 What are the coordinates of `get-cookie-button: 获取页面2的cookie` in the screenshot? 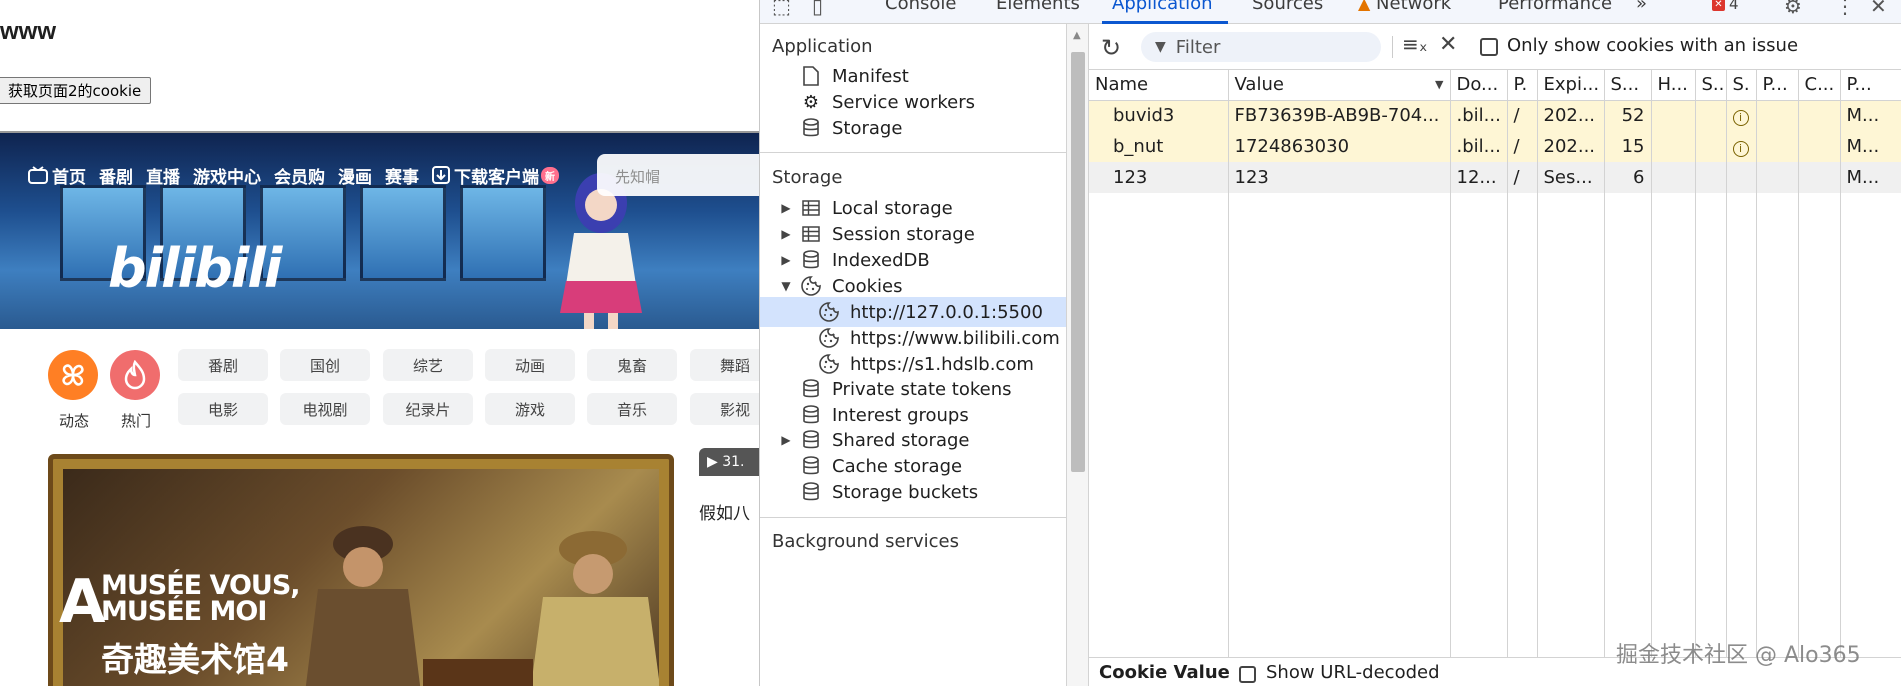 It's located at (76, 90).